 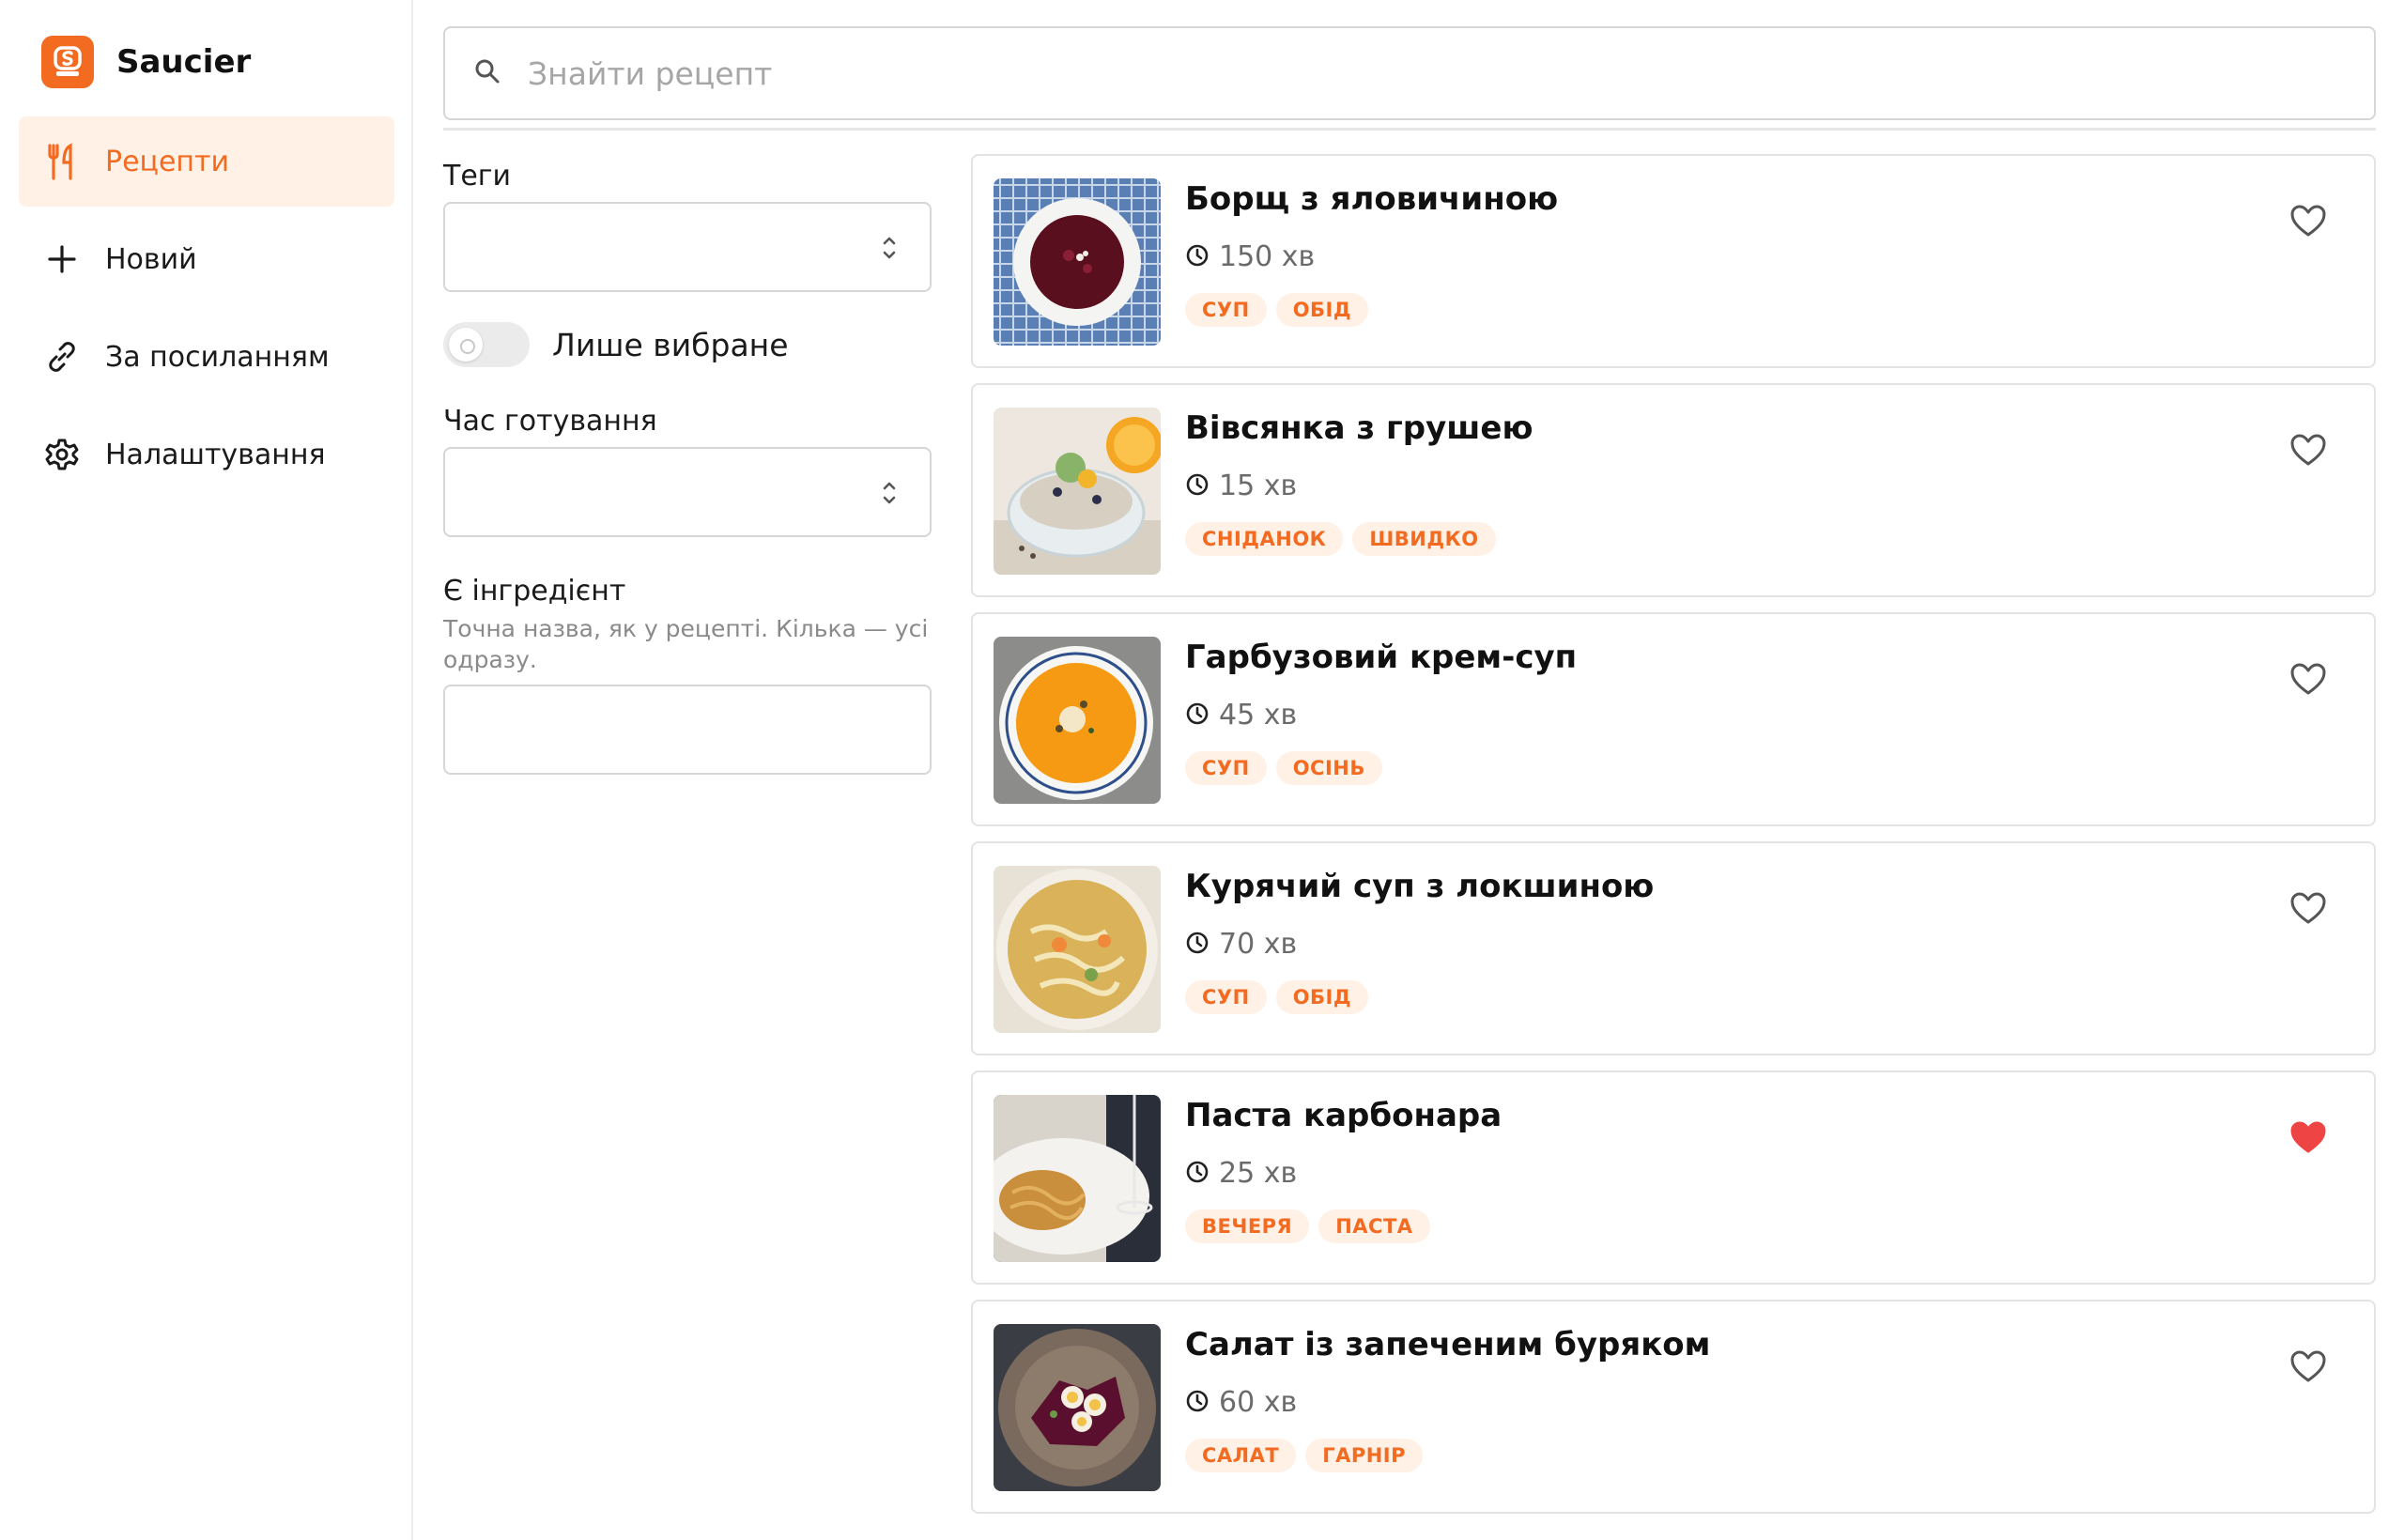 I want to click on recipe-card: Борщ з яловичиною 150 хв СУП ОБІД, so click(x=1673, y=261).